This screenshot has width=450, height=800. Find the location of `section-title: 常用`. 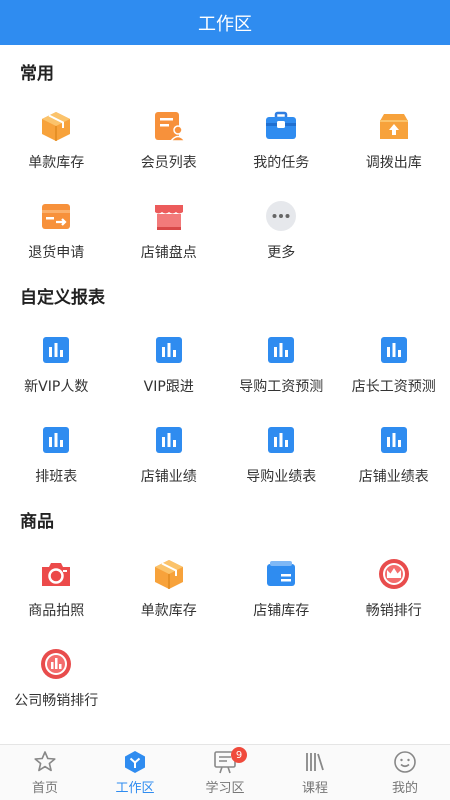

section-title: 常用 is located at coordinates (37, 74).